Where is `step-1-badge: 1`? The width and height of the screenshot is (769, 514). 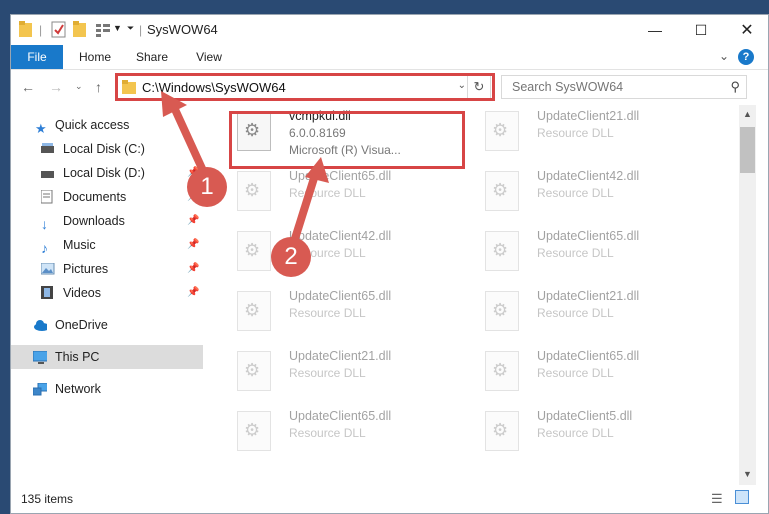
step-1-badge: 1 is located at coordinates (207, 187).